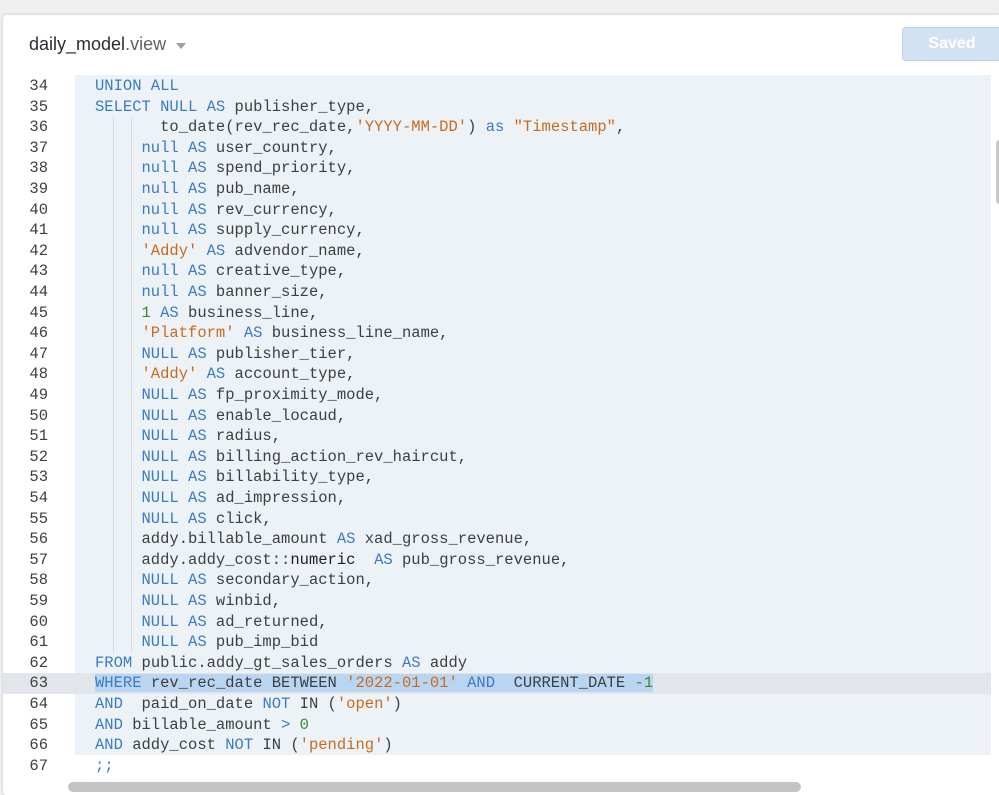 The width and height of the screenshot is (999, 795). Describe the element at coordinates (481, 559) in the screenshot. I see `code-token: pub_gross_revenue,` at that location.